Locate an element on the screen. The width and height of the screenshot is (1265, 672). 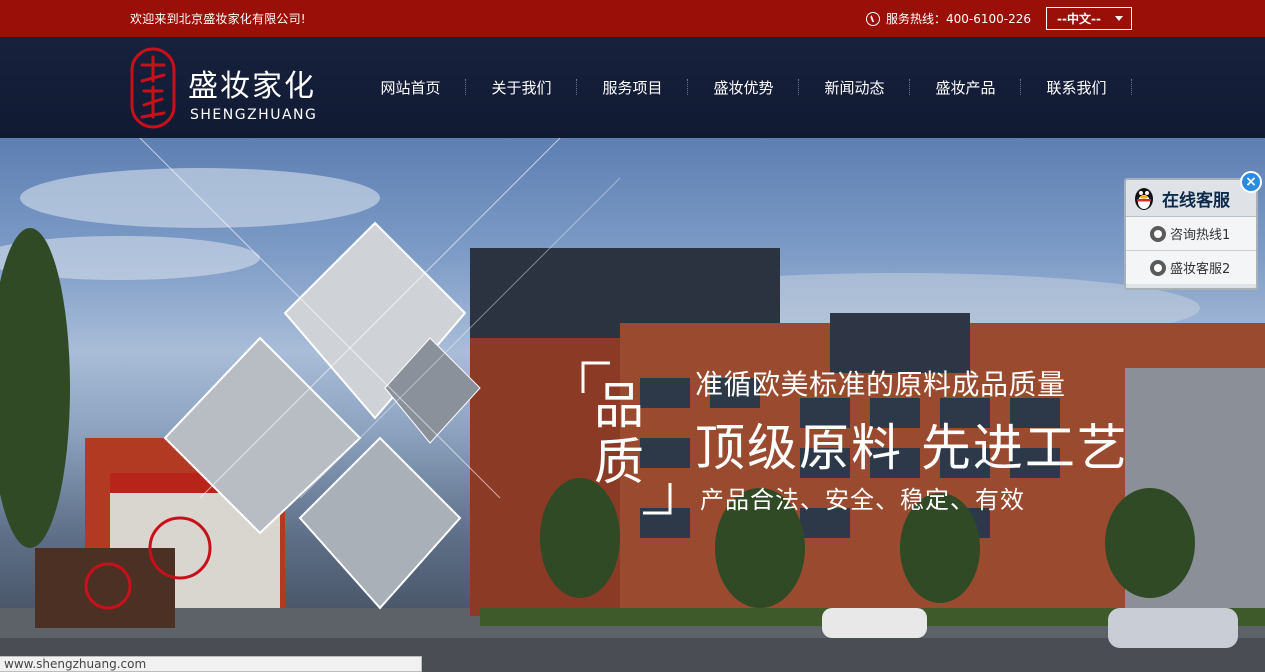
service-header: 在线客服 is located at coordinates (1191, 198).